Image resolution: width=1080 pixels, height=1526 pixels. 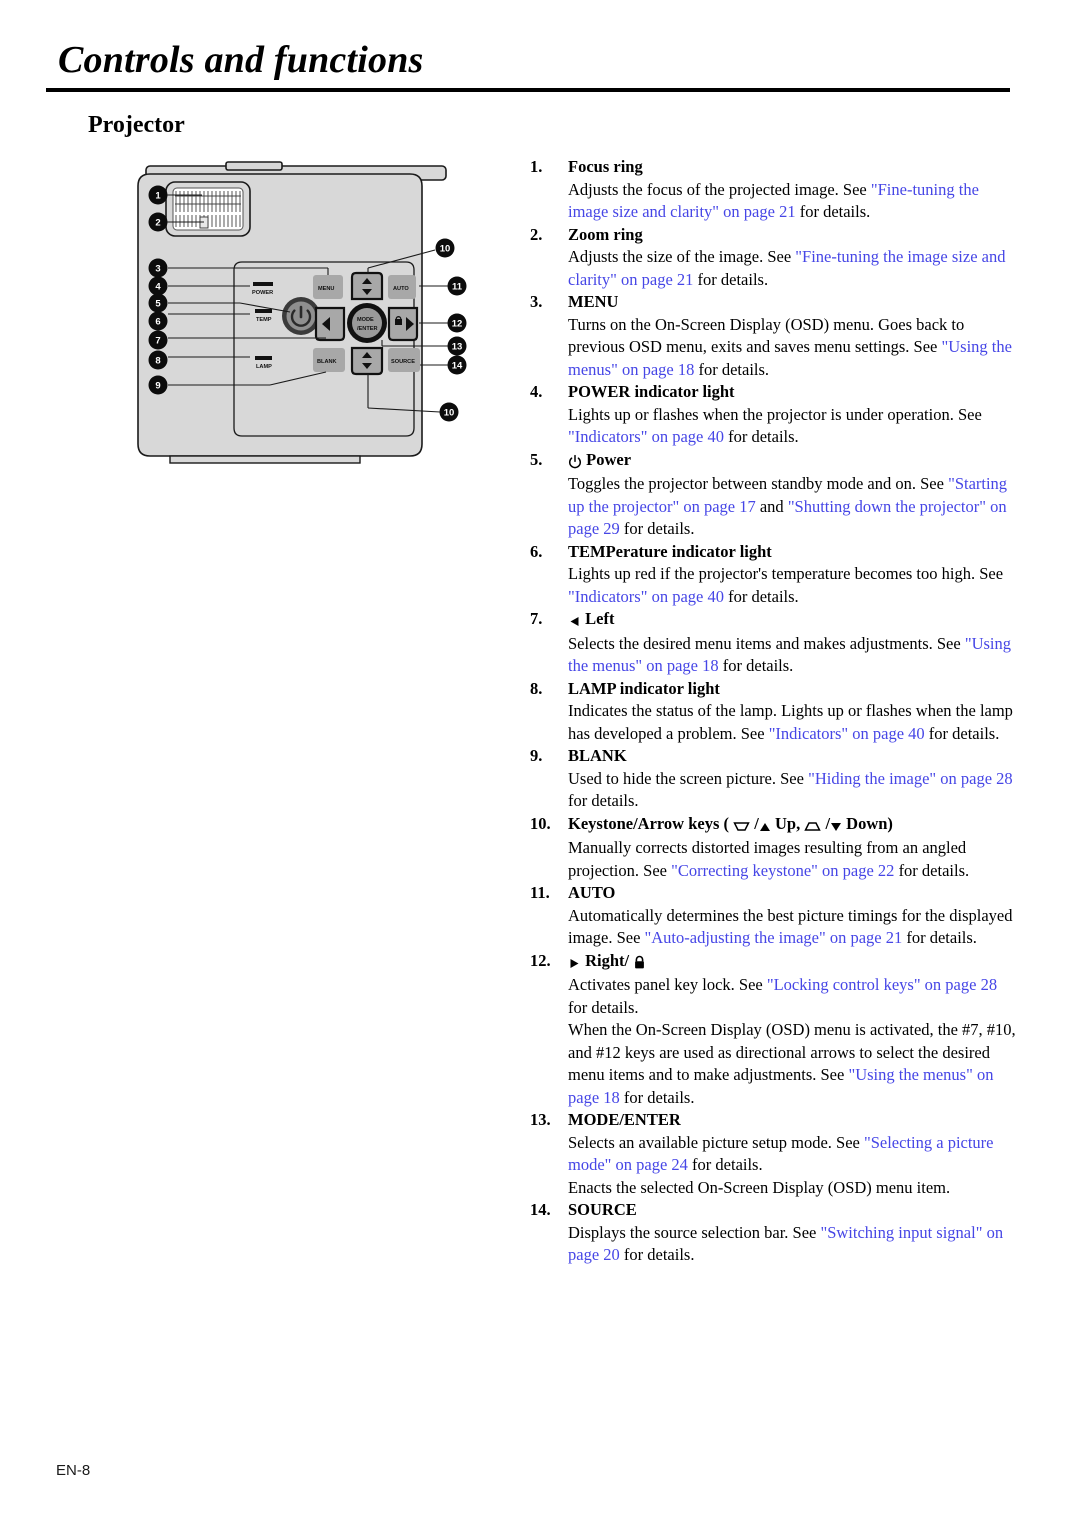 What do you see at coordinates (457, 366) in the screenshot?
I see `svg-text: 14` at bounding box center [457, 366].